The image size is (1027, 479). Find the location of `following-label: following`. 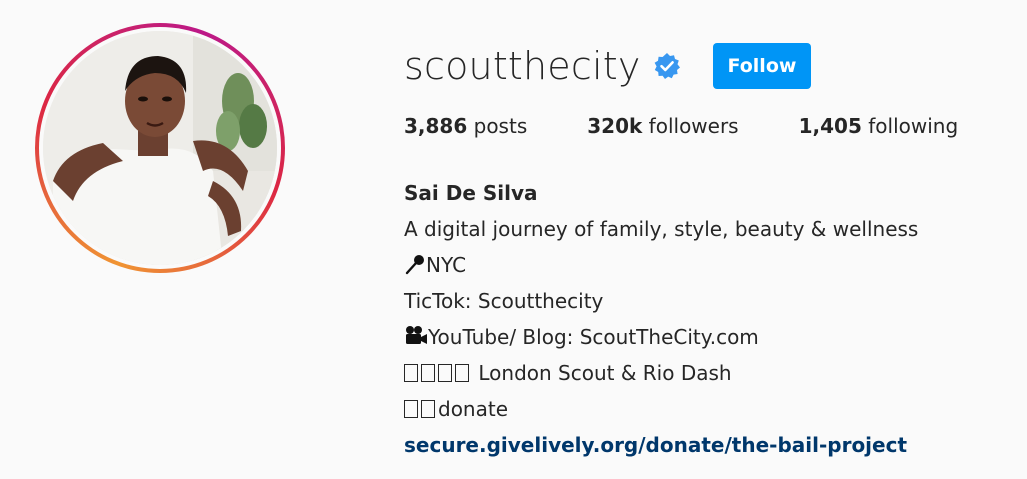

following-label: following is located at coordinates (913, 126).